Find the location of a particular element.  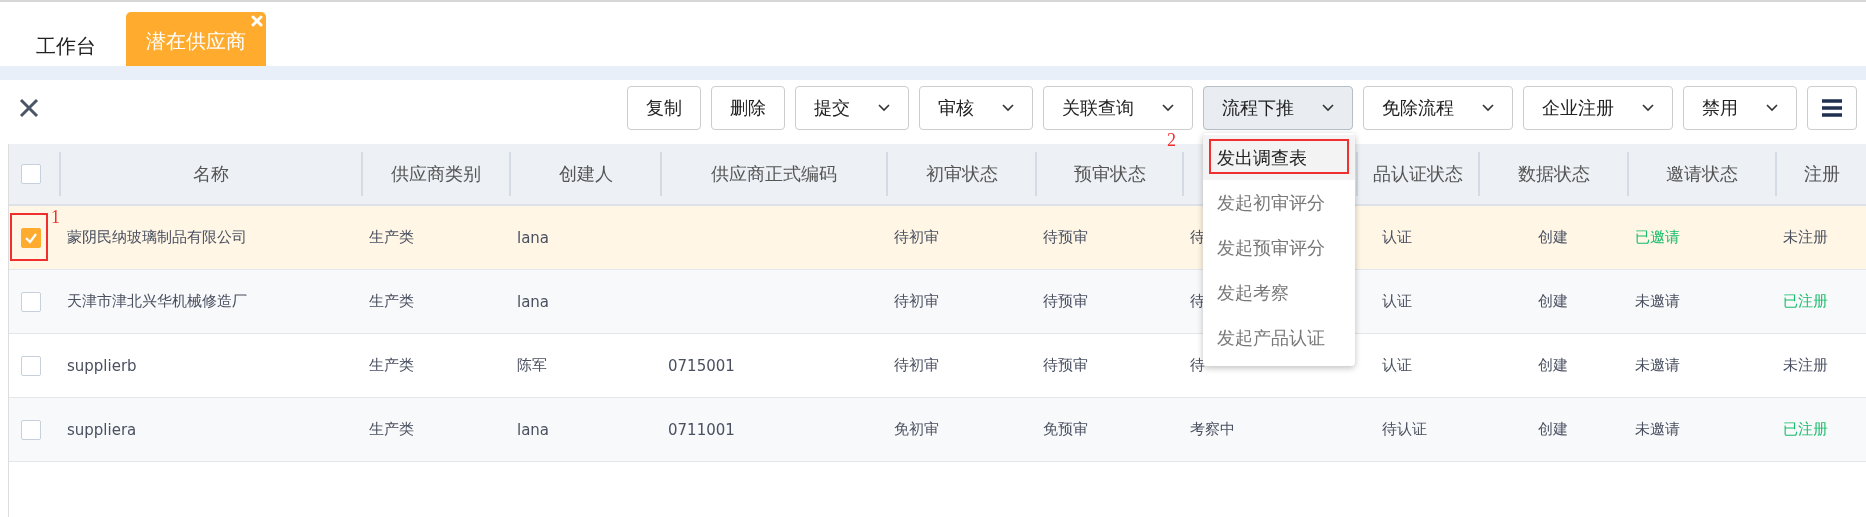

table-cell: 待认证 is located at coordinates (1404, 429).